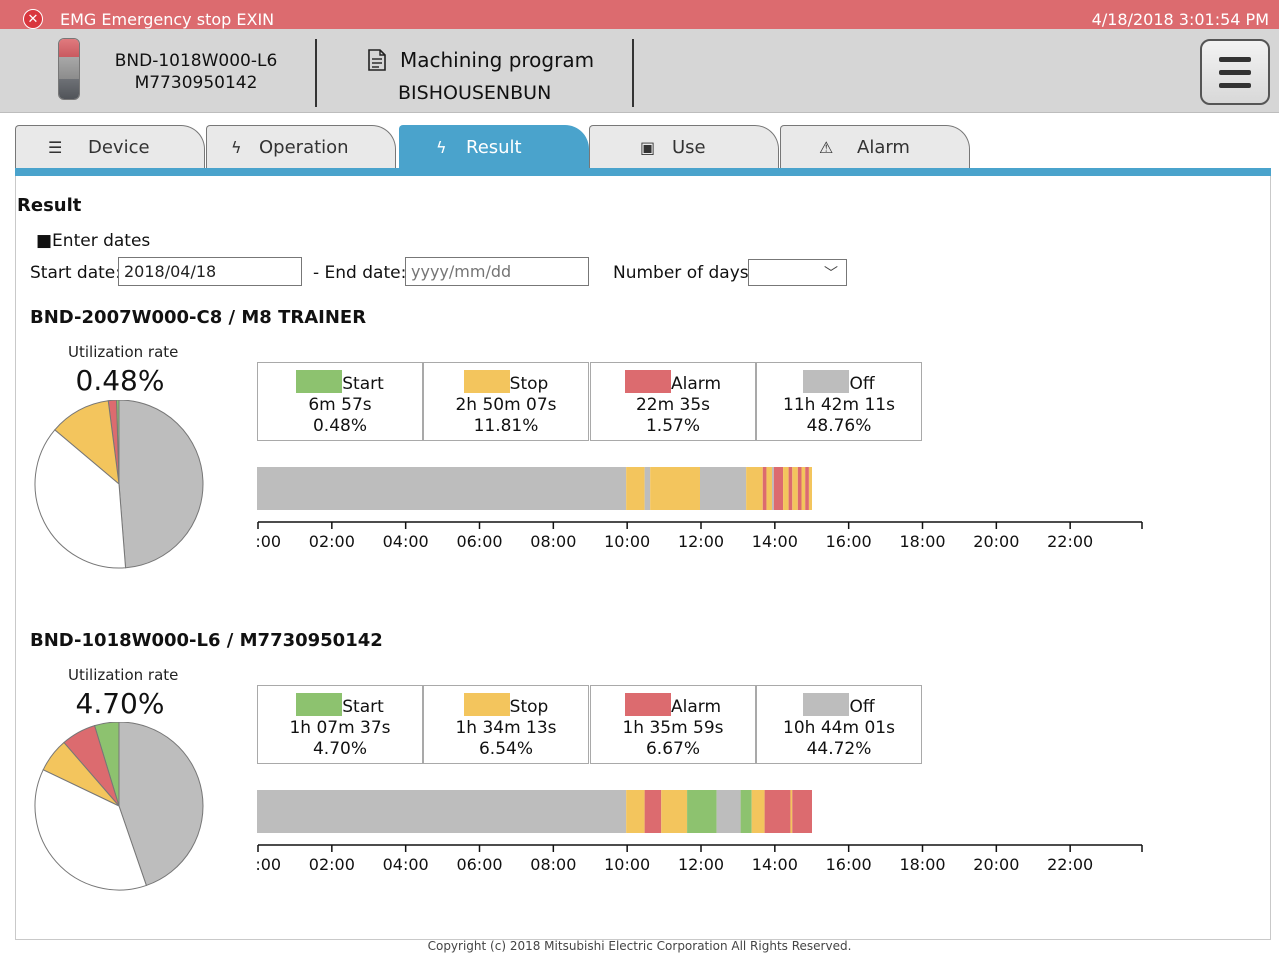 The image size is (1279, 953). What do you see at coordinates (826, 147) in the screenshot?
I see `warning-icon: ⚠` at bounding box center [826, 147].